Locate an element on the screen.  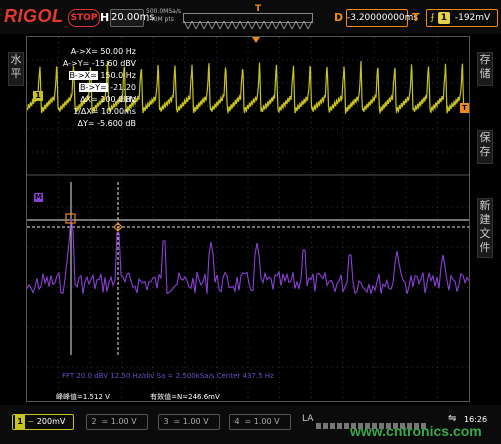
trigger-label: T is located at coordinates (416, 17).